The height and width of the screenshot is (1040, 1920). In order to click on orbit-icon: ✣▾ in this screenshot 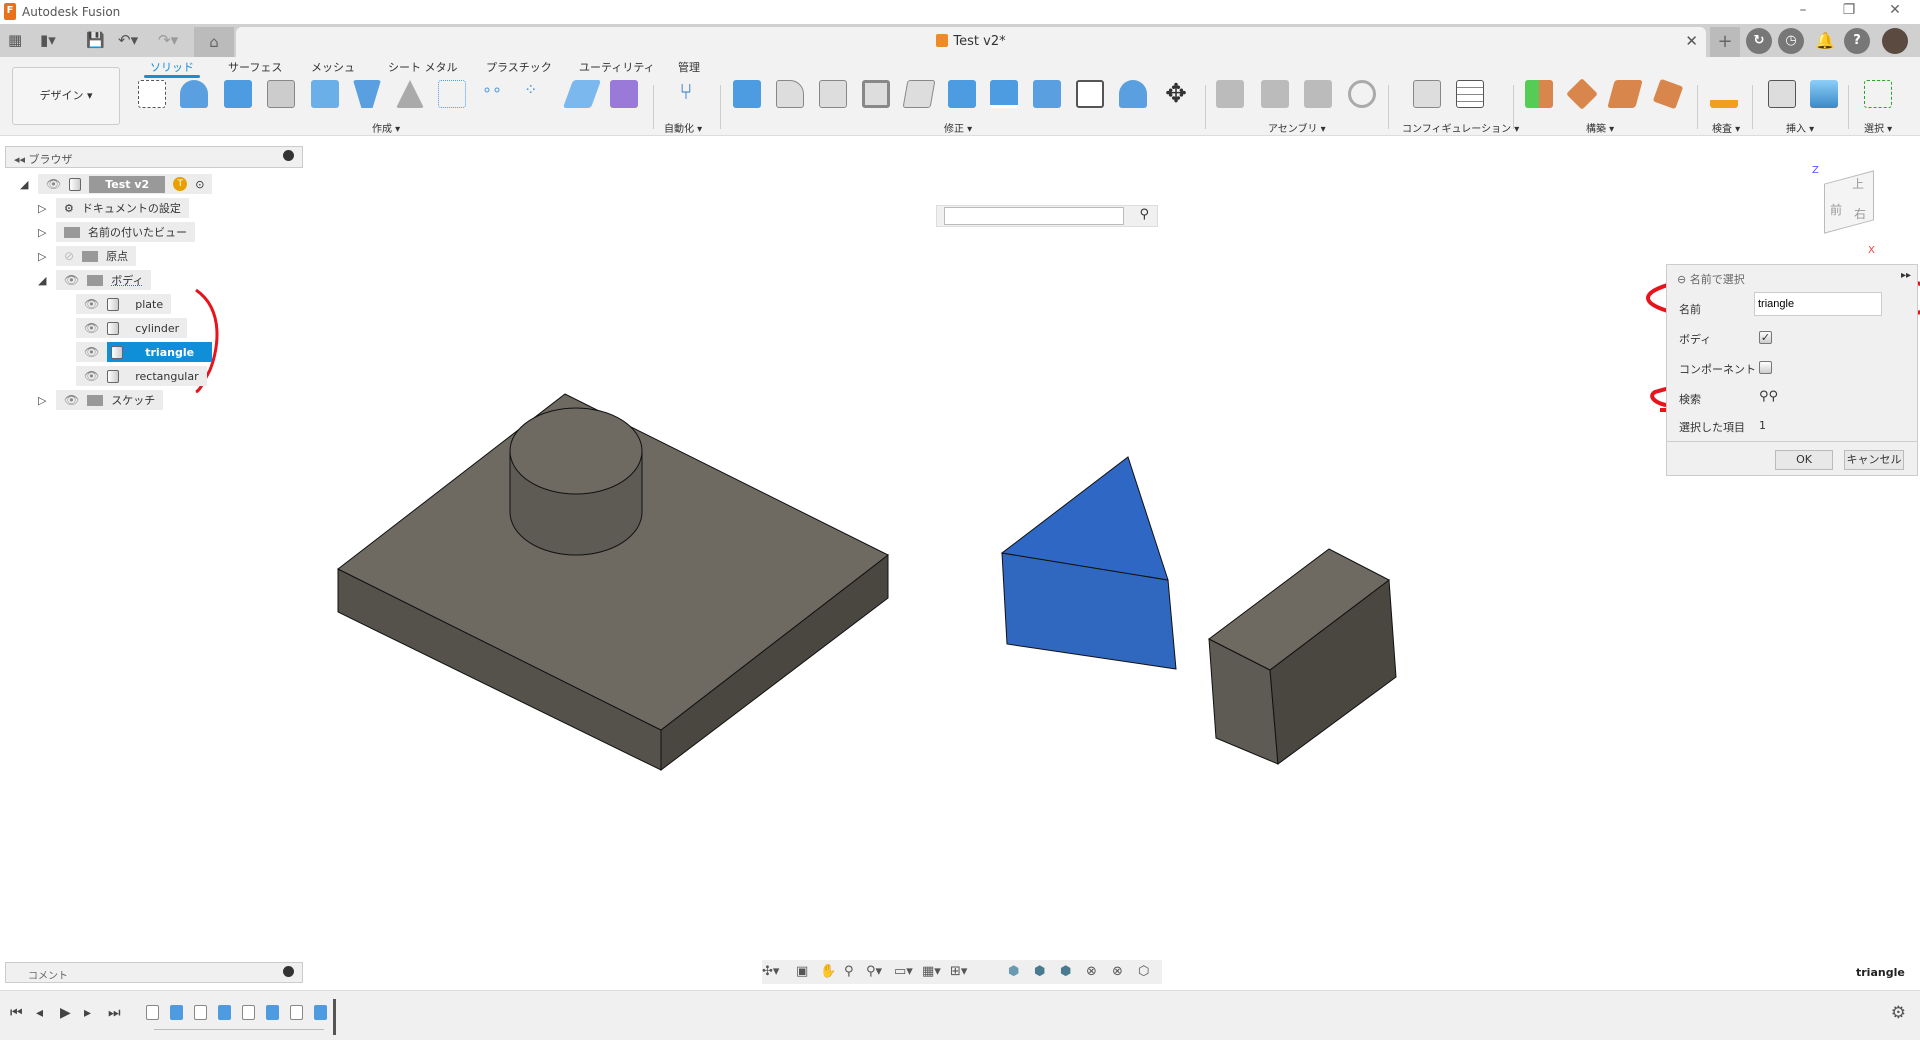, I will do `click(770, 971)`.